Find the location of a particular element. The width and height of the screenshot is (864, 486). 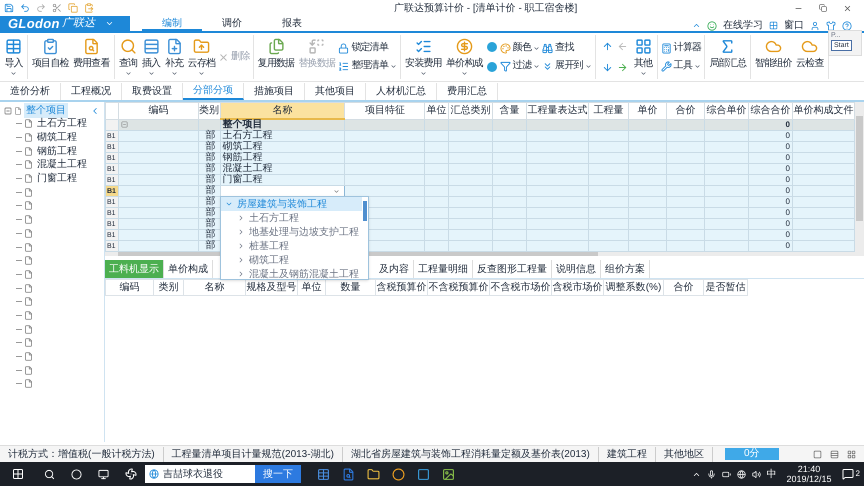

scissors-icon is located at coordinates (57, 8).